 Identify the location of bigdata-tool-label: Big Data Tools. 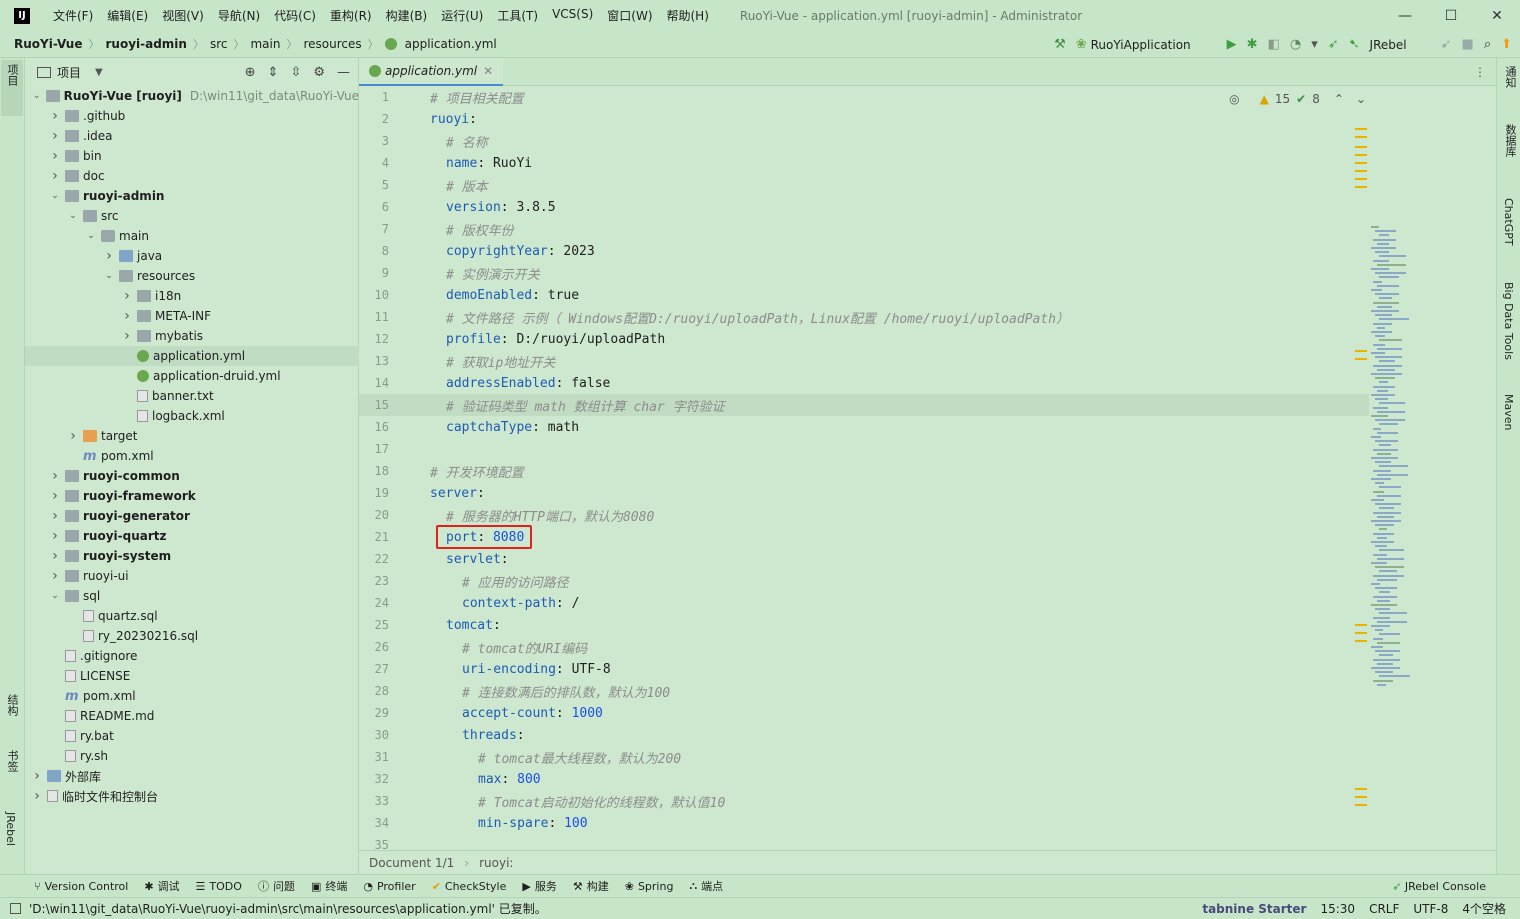
(1508, 321).